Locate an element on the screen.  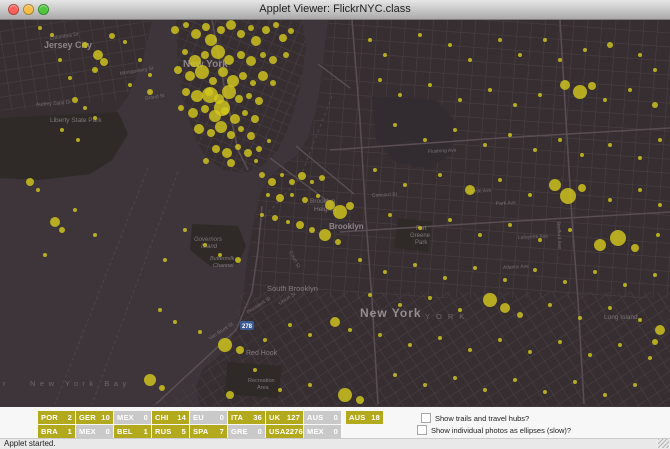
country-count: 18 is located at coordinates (375, 417).